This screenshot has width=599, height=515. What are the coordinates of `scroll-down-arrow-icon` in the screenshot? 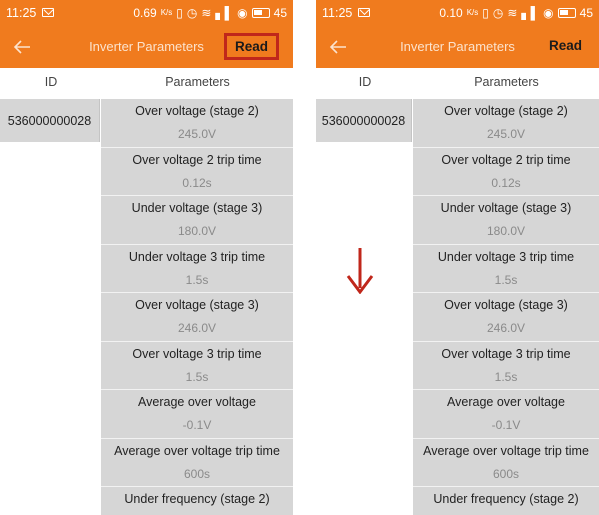 It's located at (360, 271).